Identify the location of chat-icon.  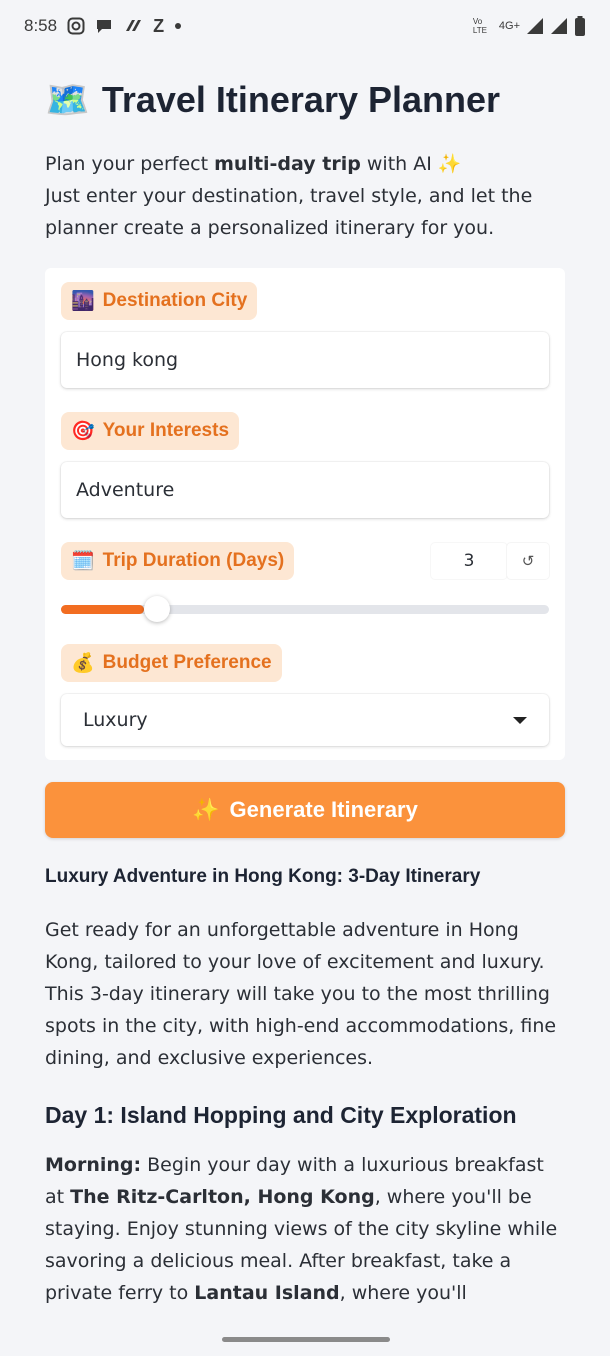
(104, 26).